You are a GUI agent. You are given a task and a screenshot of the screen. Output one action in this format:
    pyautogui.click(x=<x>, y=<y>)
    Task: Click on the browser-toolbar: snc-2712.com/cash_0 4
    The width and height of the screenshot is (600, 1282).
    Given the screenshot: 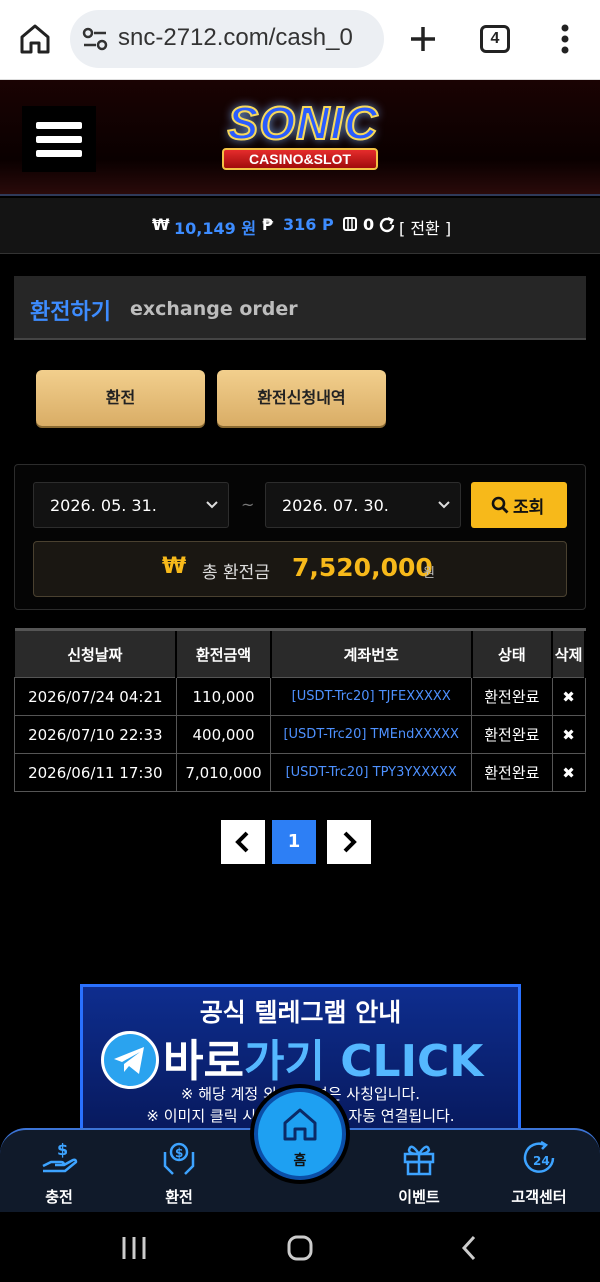 What is the action you would take?
    pyautogui.click(x=300, y=40)
    